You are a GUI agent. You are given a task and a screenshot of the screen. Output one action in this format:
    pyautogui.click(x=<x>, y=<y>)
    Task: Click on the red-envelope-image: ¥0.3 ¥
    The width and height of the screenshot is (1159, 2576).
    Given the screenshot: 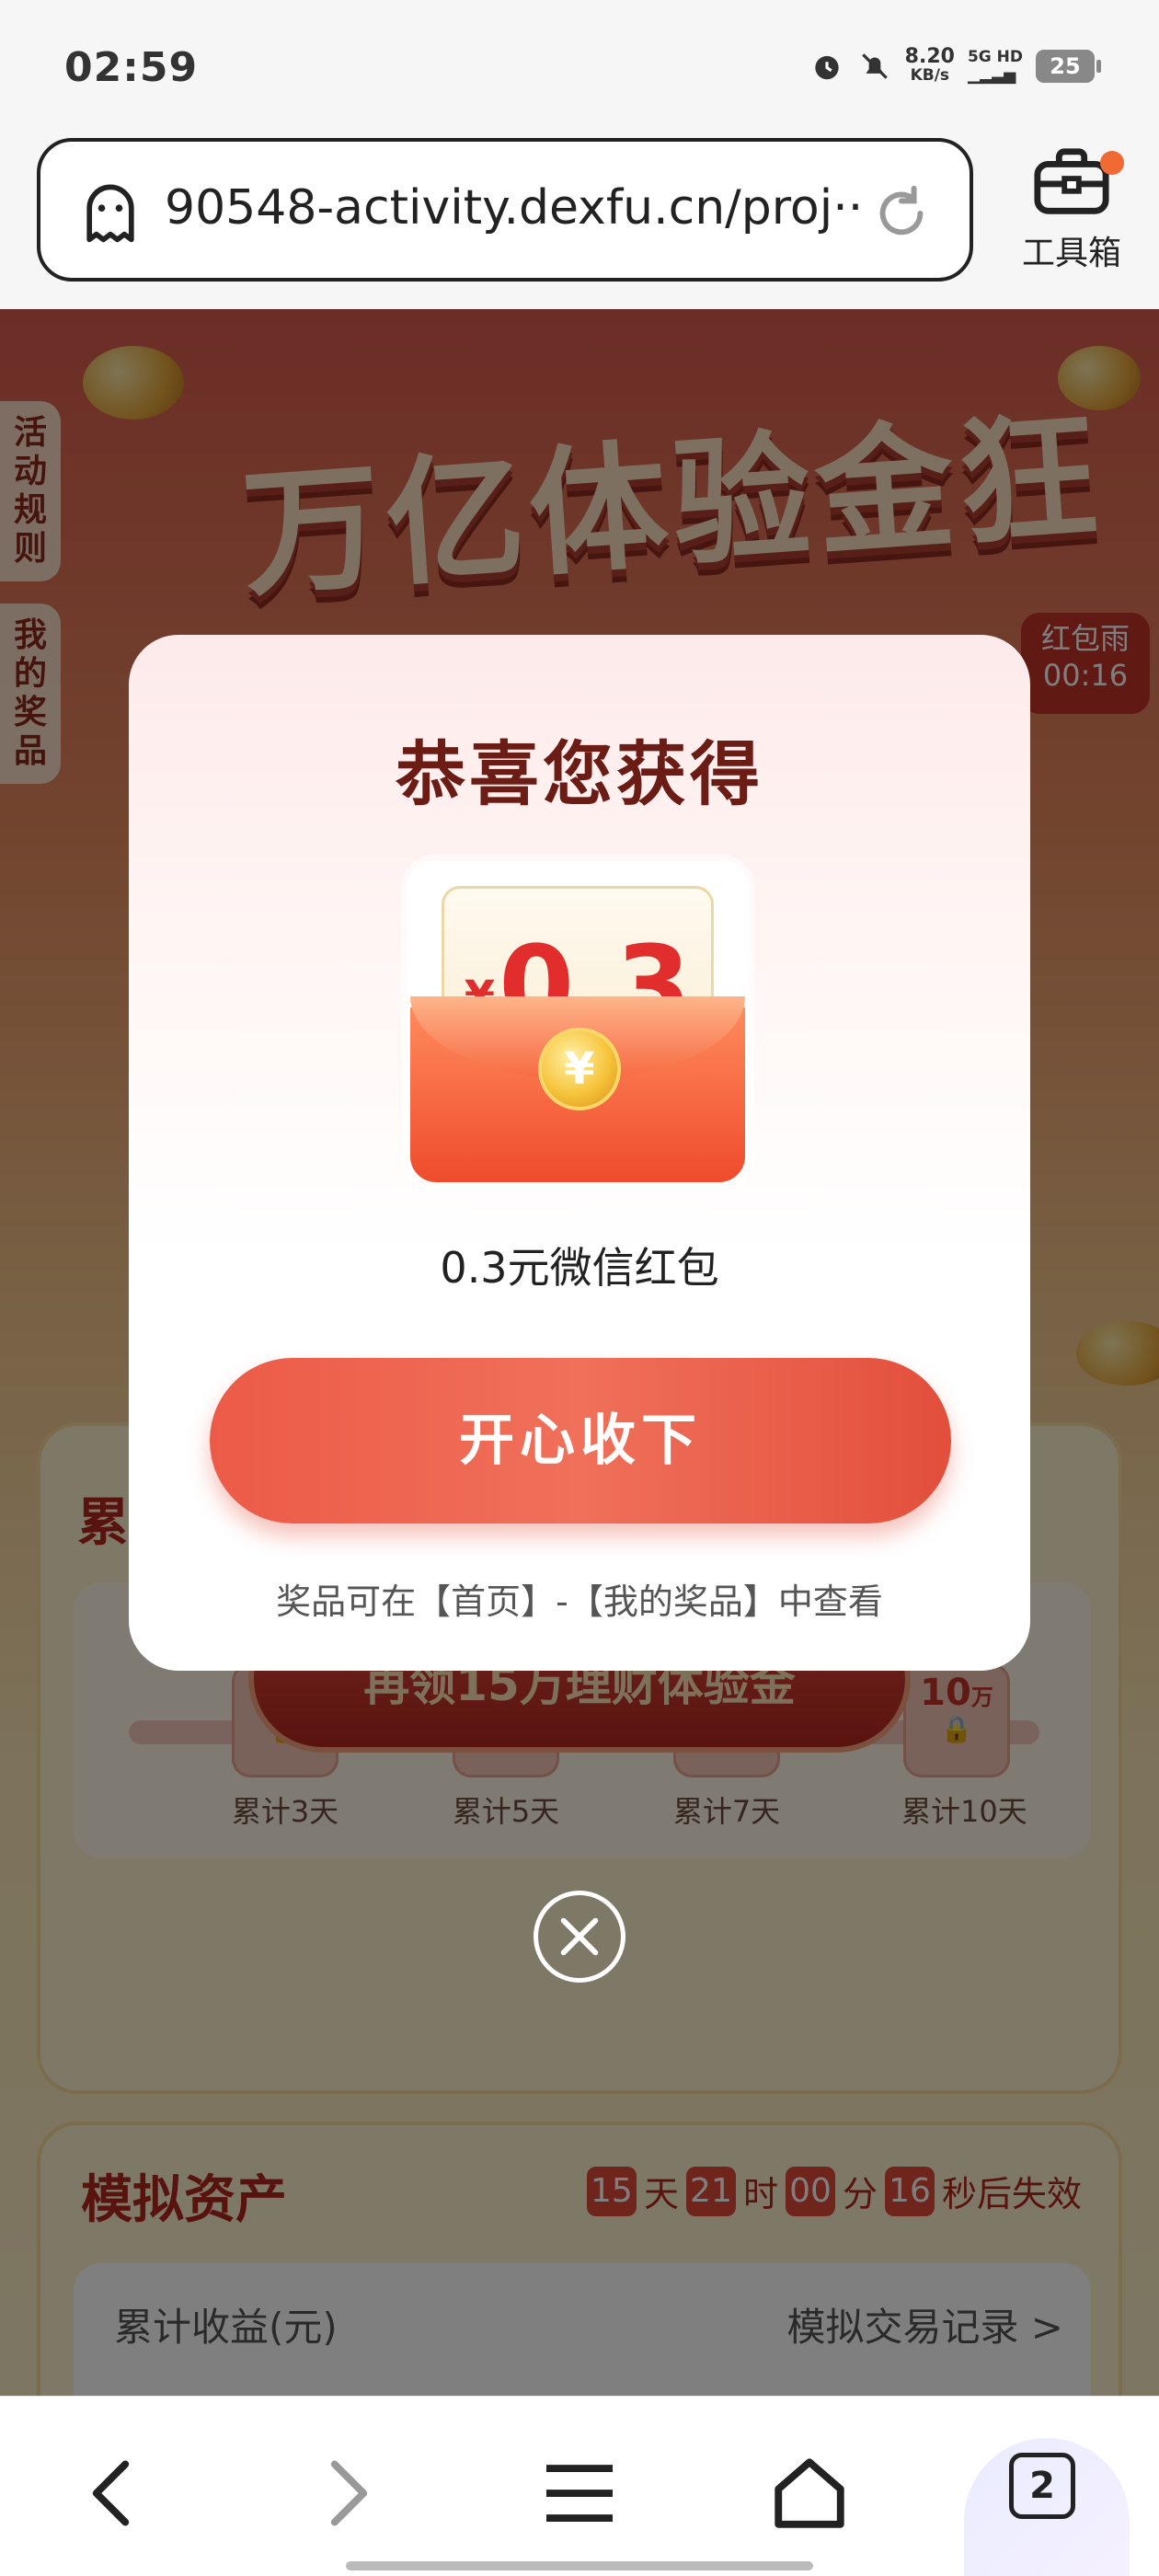 What is the action you would take?
    pyautogui.click(x=578, y=1023)
    